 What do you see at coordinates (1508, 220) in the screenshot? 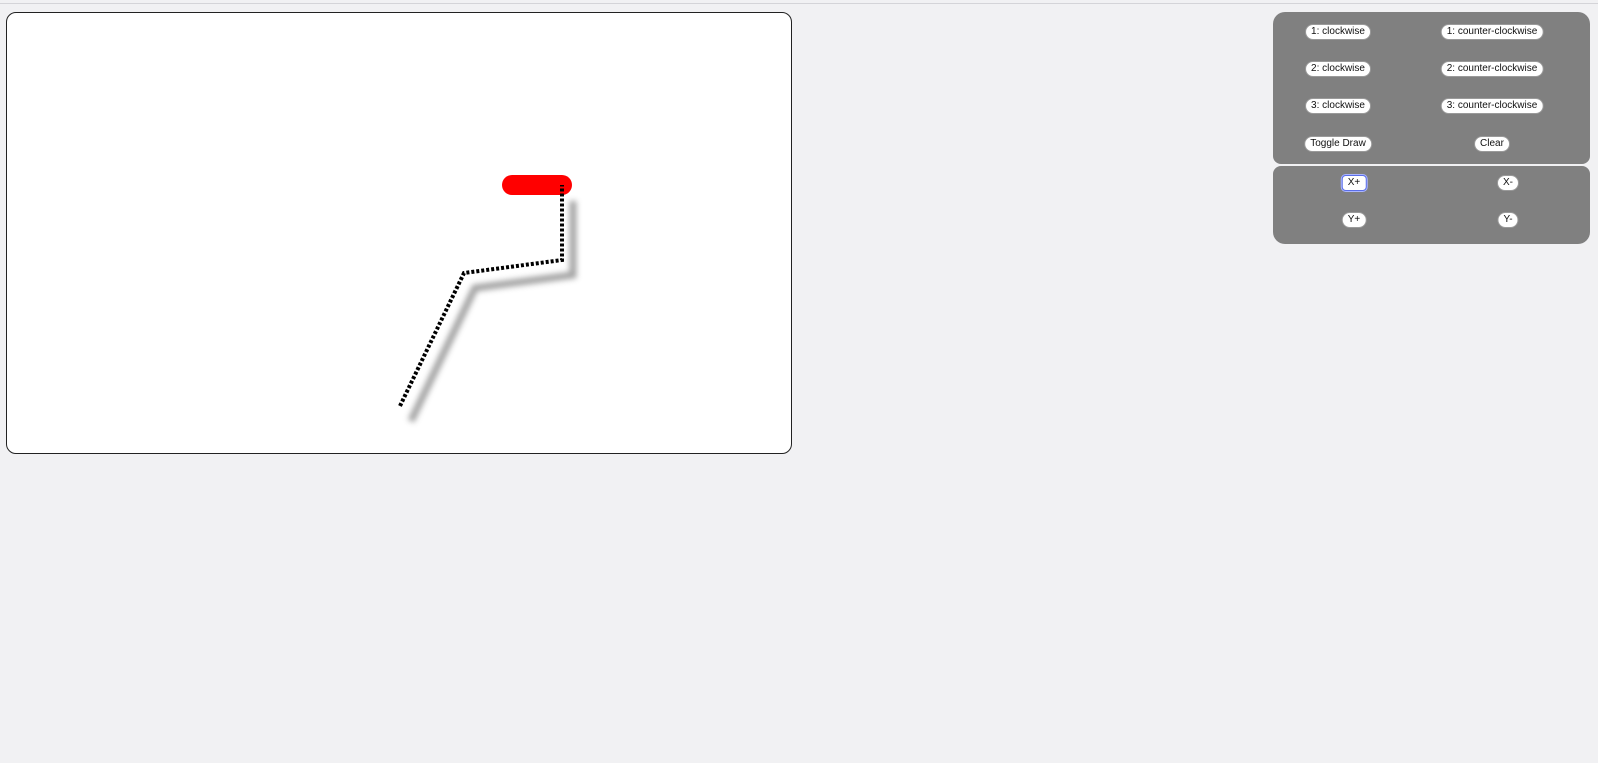
I see `y-minus-button: Y-` at bounding box center [1508, 220].